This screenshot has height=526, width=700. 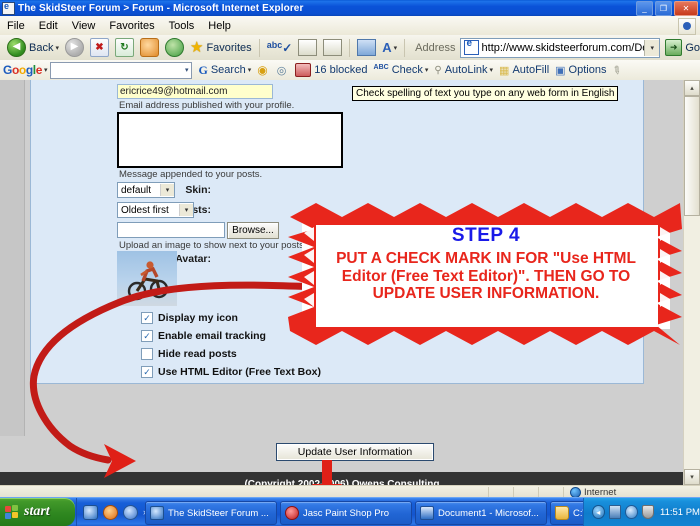 I want to click on quicklaunch-firefox-icon, so click(x=110, y=512).